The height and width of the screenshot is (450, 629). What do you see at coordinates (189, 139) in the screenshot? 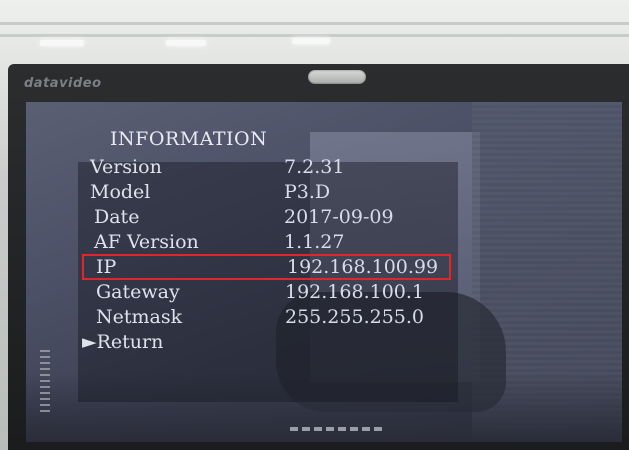
I see `osd-menu-title: INFORMATION` at bounding box center [189, 139].